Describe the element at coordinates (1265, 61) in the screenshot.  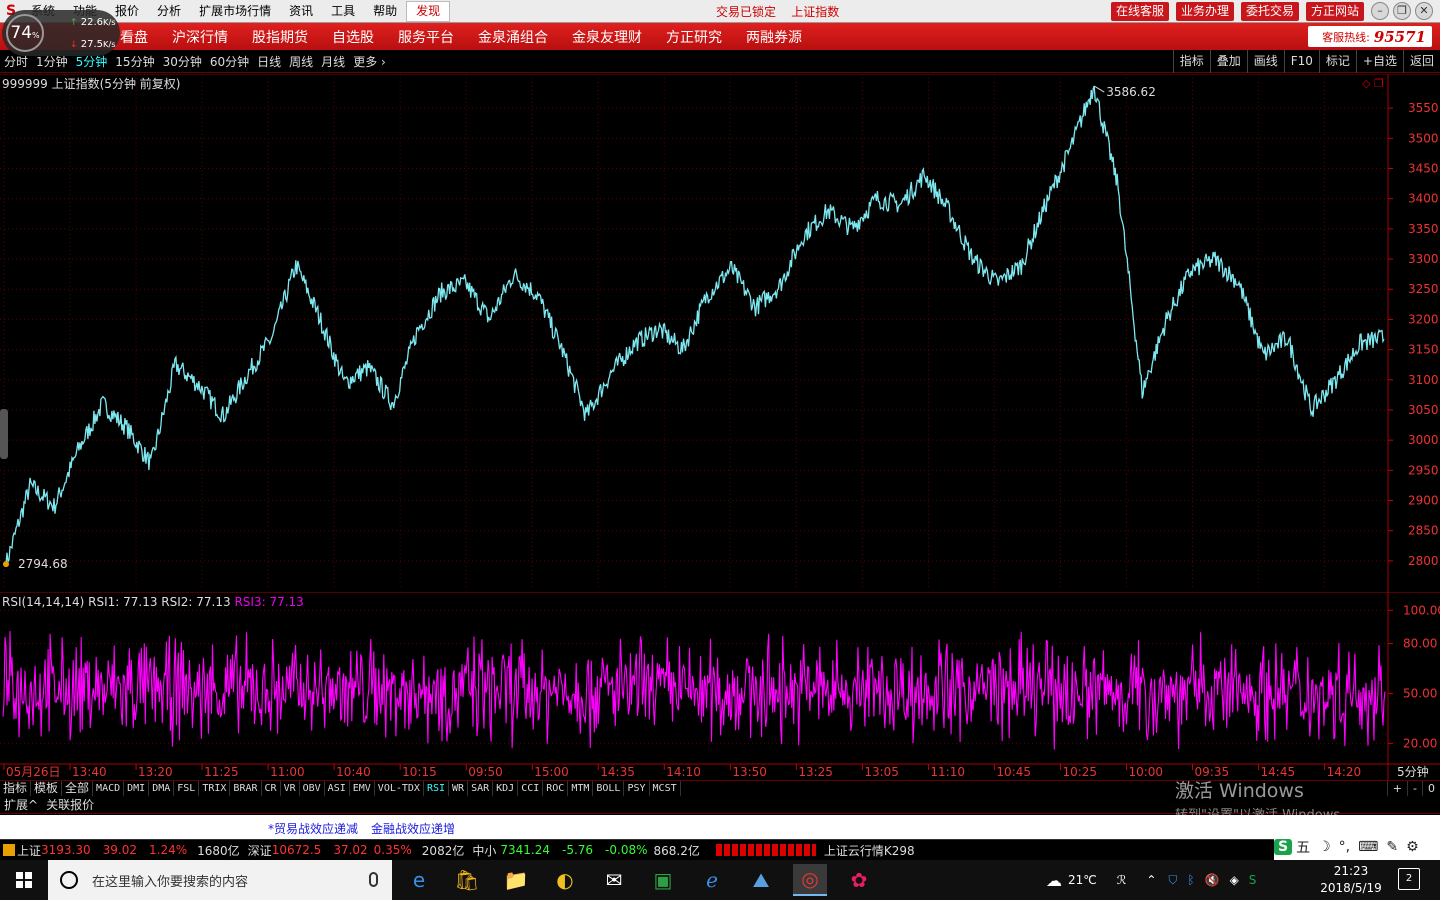
I see `tool-draw: 画线` at that location.